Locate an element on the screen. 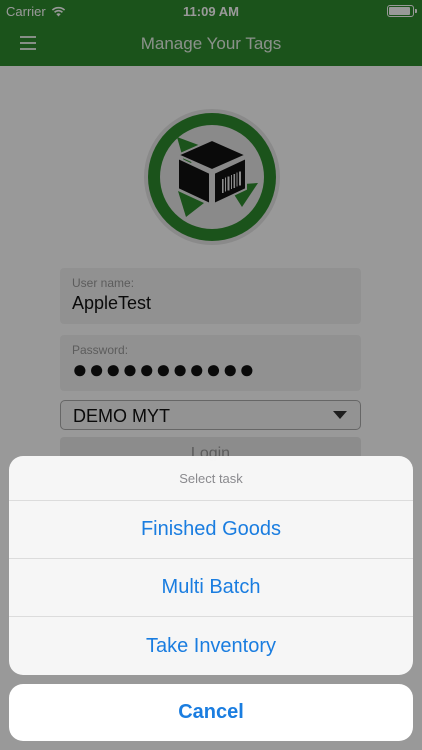  action-take-inventory: Take Inventory is located at coordinates (211, 646).